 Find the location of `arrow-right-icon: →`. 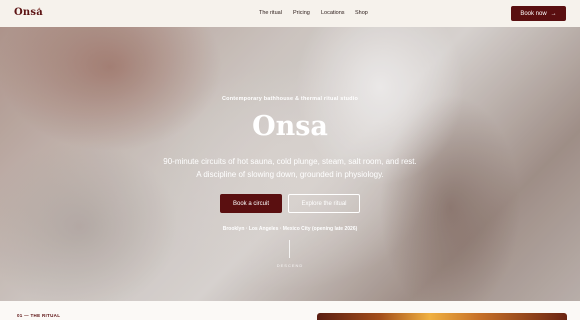

arrow-right-icon: → is located at coordinates (553, 13).